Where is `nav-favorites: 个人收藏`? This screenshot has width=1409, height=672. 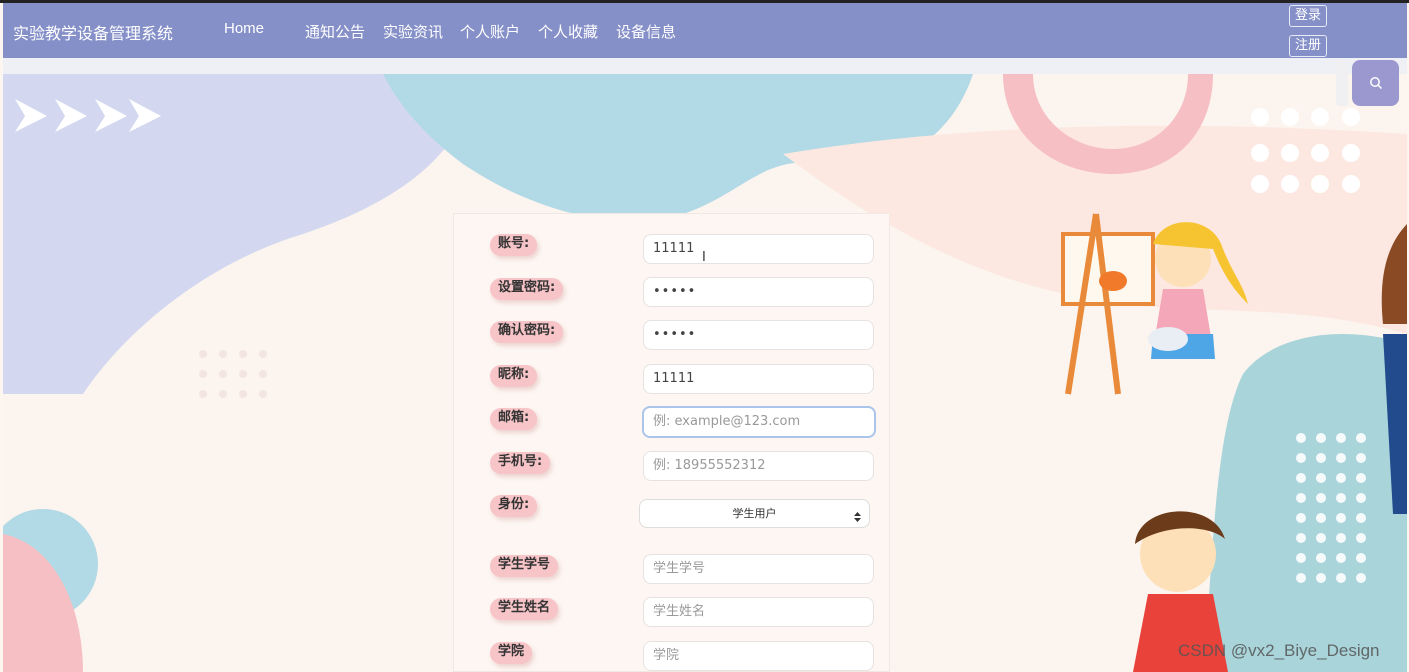
nav-favorites: 个人收藏 is located at coordinates (568, 31).